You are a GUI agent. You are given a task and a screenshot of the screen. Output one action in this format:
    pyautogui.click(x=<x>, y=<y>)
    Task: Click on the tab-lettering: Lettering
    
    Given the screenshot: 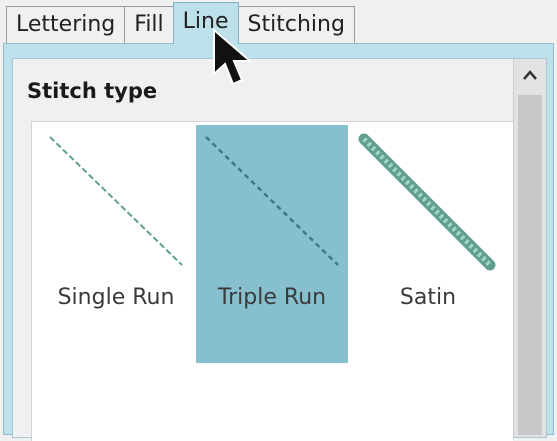 What is the action you would take?
    pyautogui.click(x=66, y=25)
    